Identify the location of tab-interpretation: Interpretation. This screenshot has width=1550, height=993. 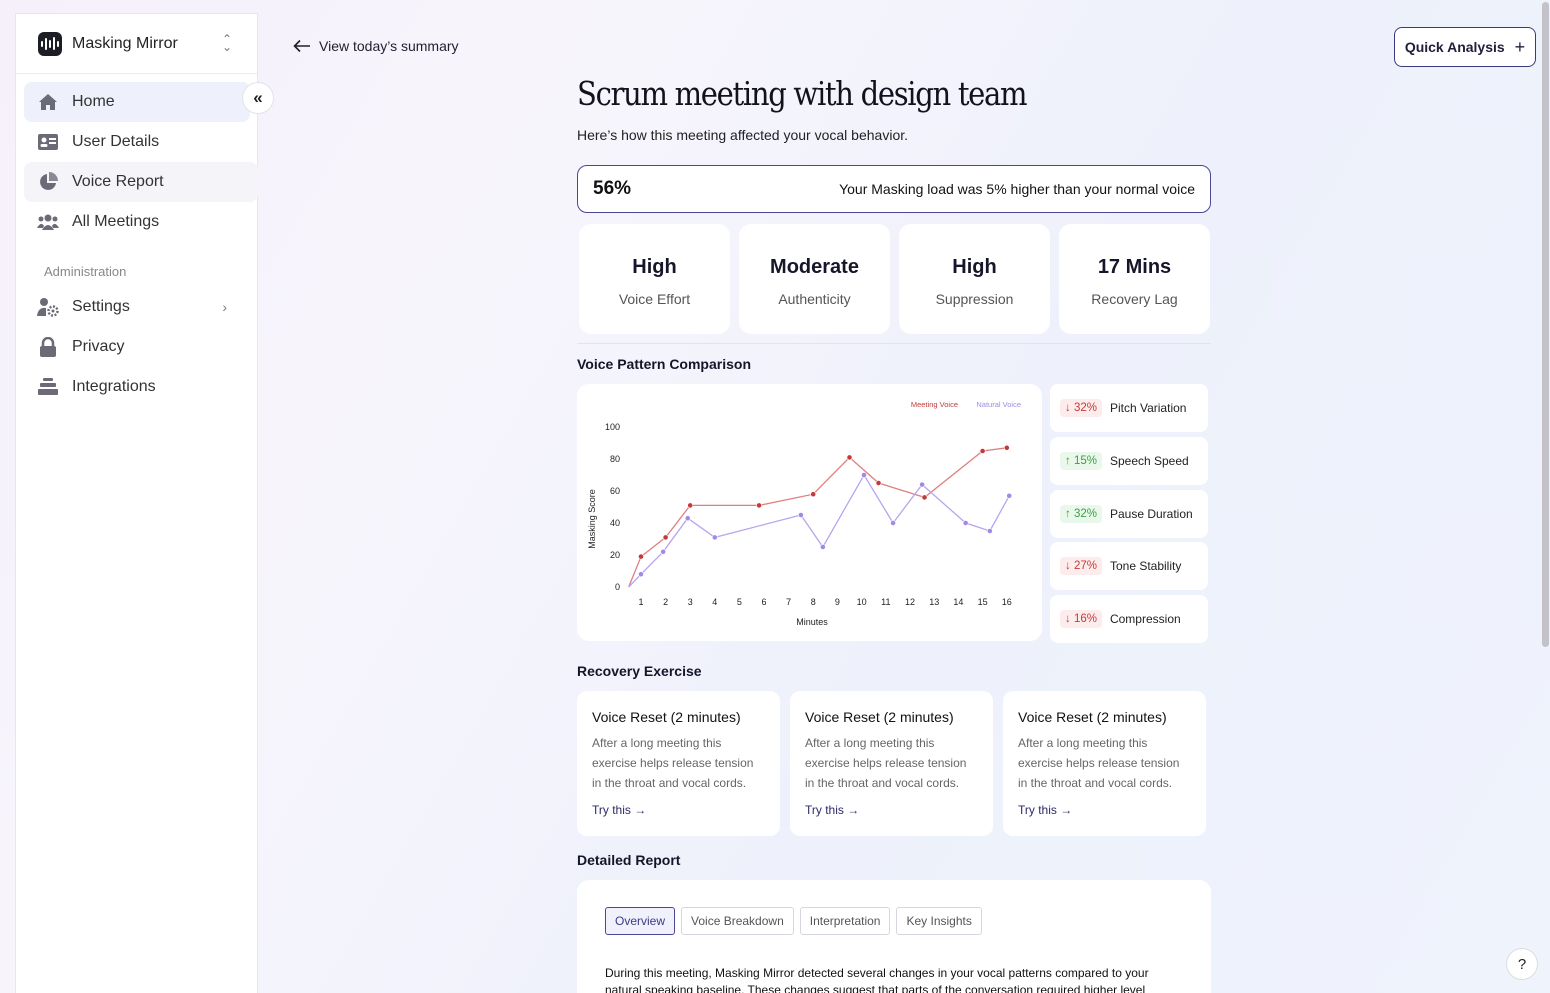
(845, 921).